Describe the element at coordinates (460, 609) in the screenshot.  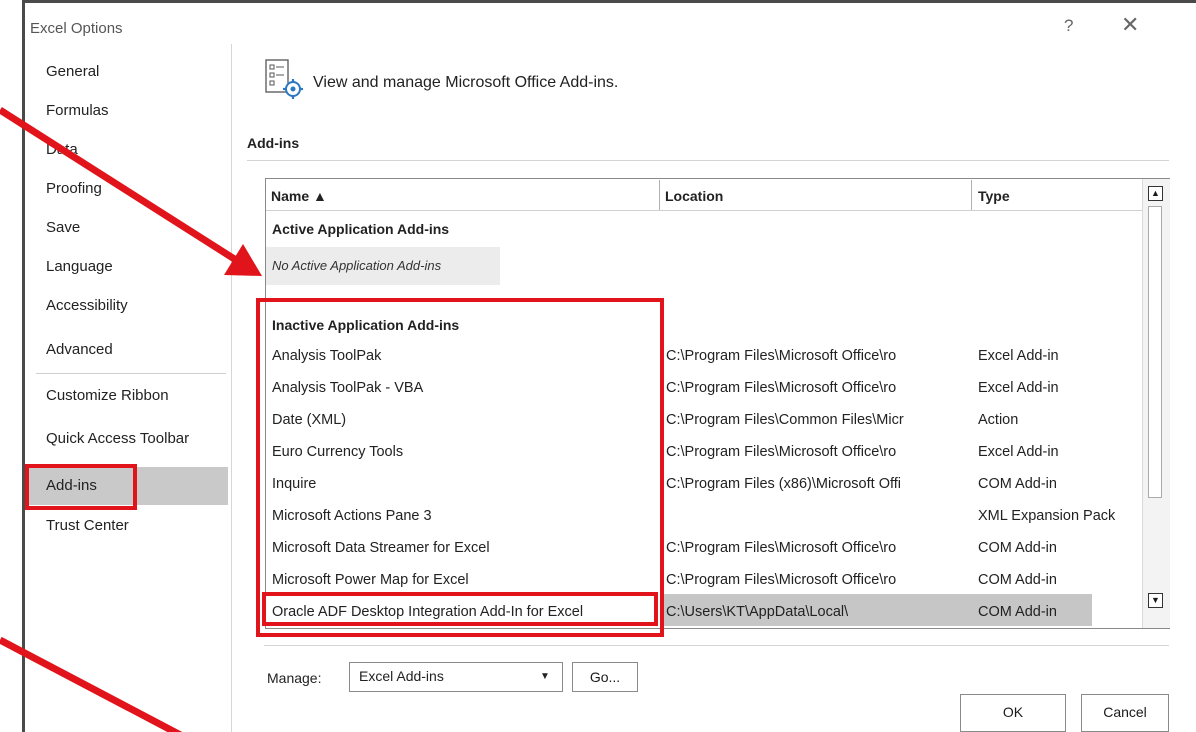
I see `annotation-box-oracle-row` at that location.